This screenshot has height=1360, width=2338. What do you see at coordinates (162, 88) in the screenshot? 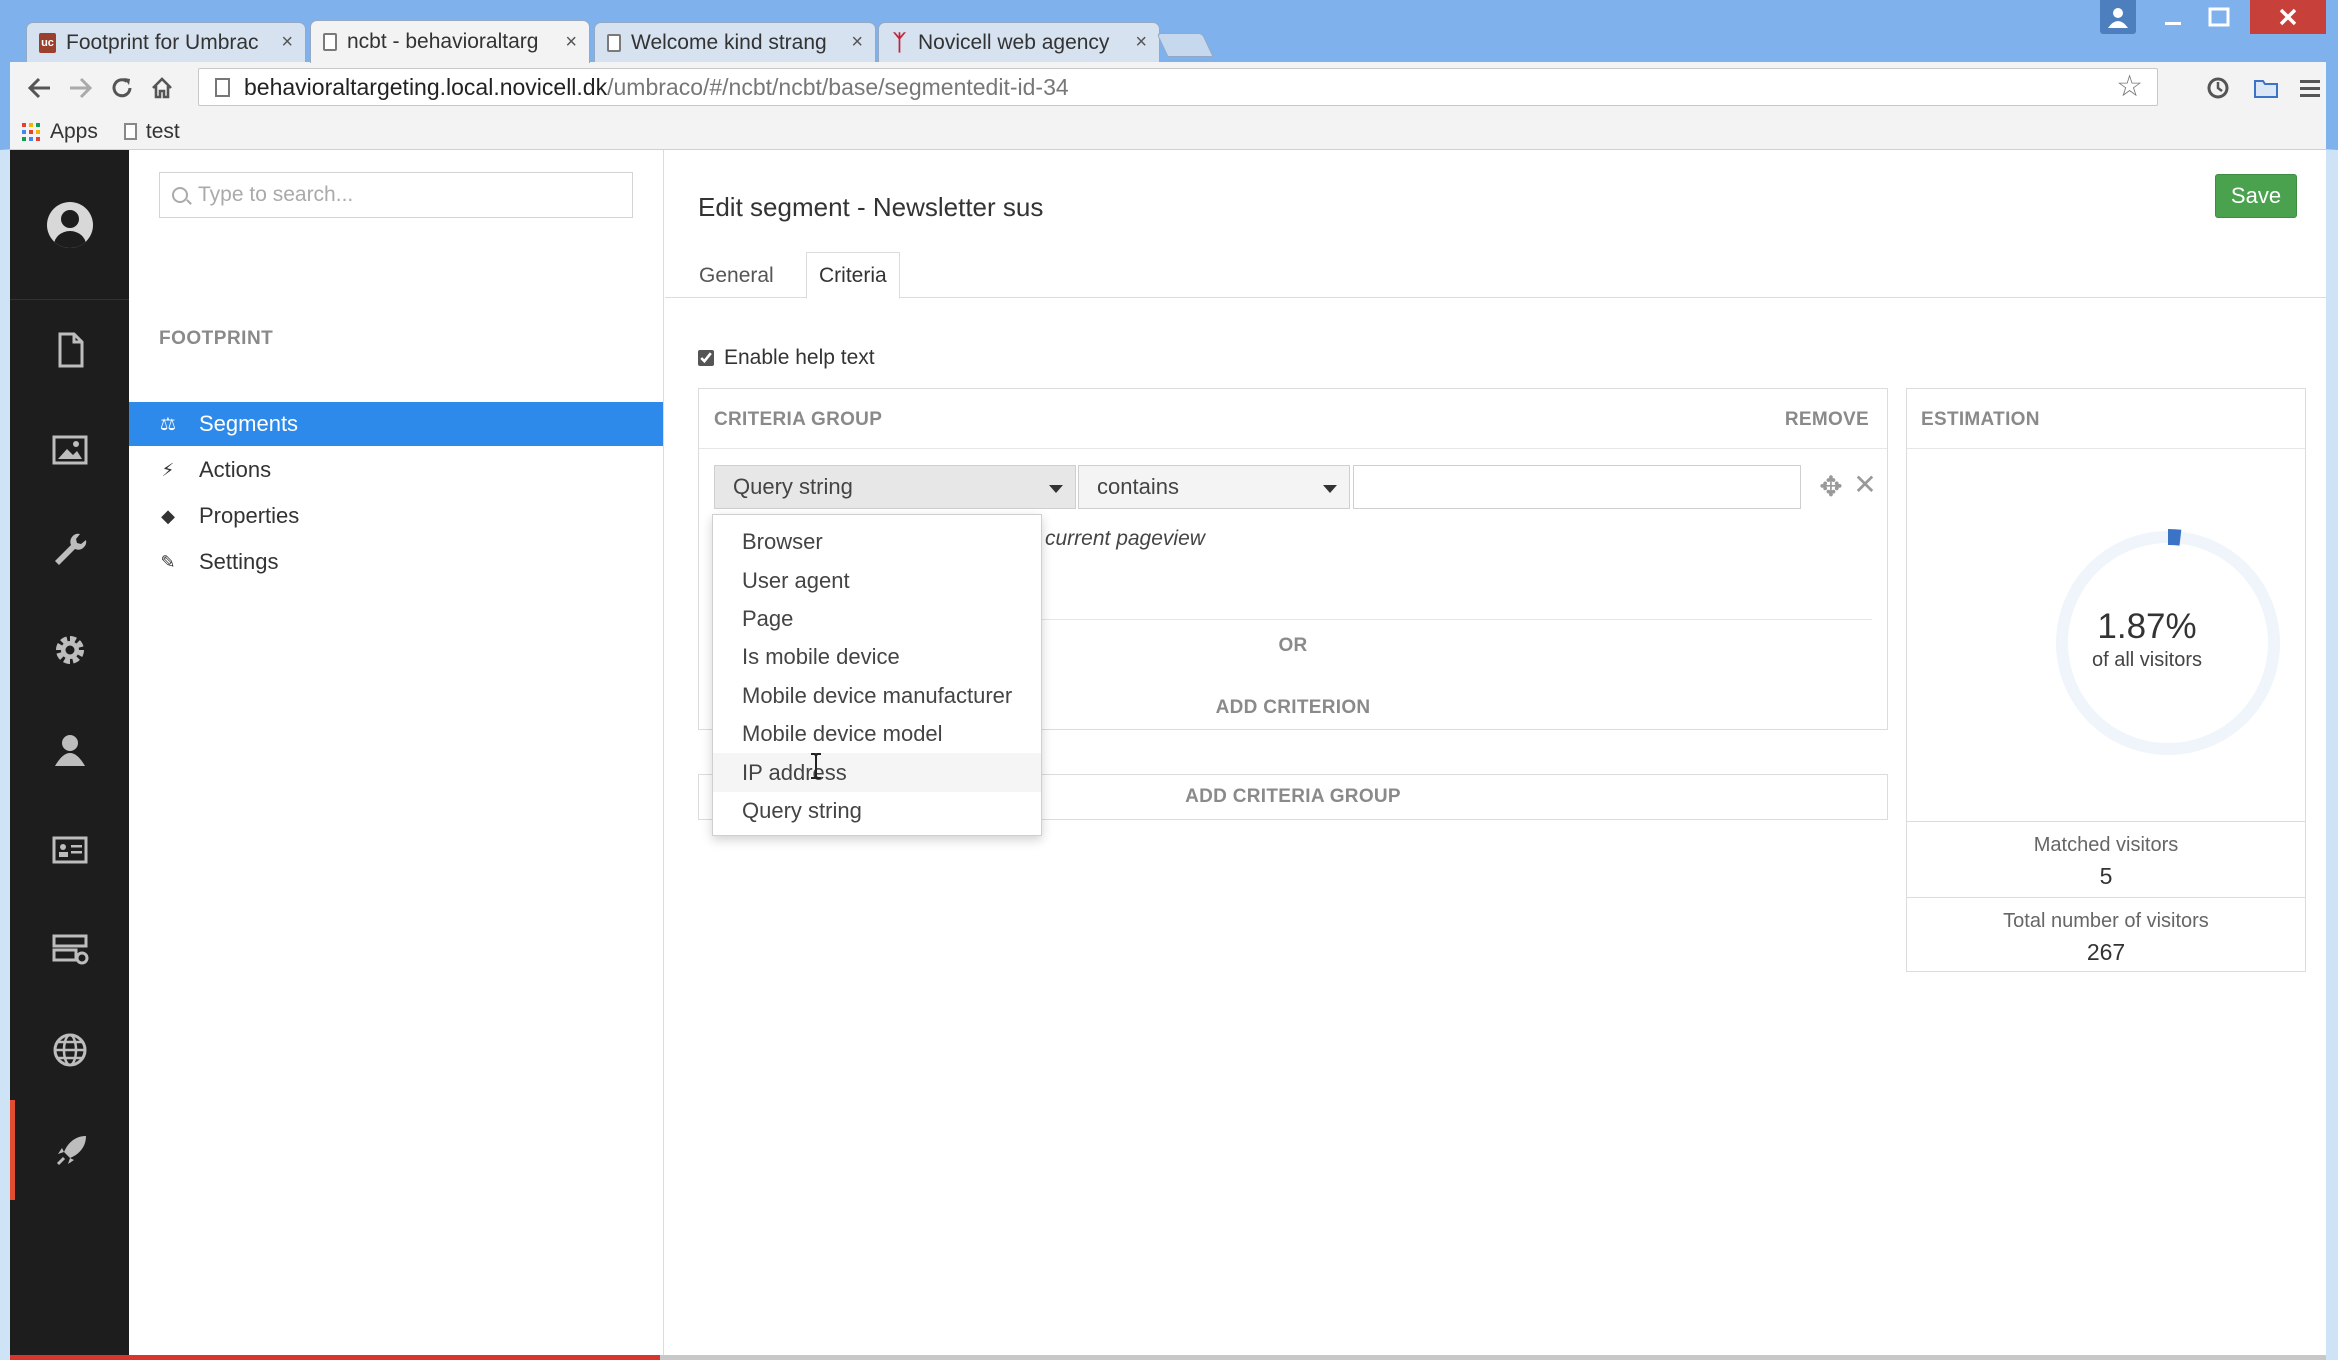
I see `home-icon` at bounding box center [162, 88].